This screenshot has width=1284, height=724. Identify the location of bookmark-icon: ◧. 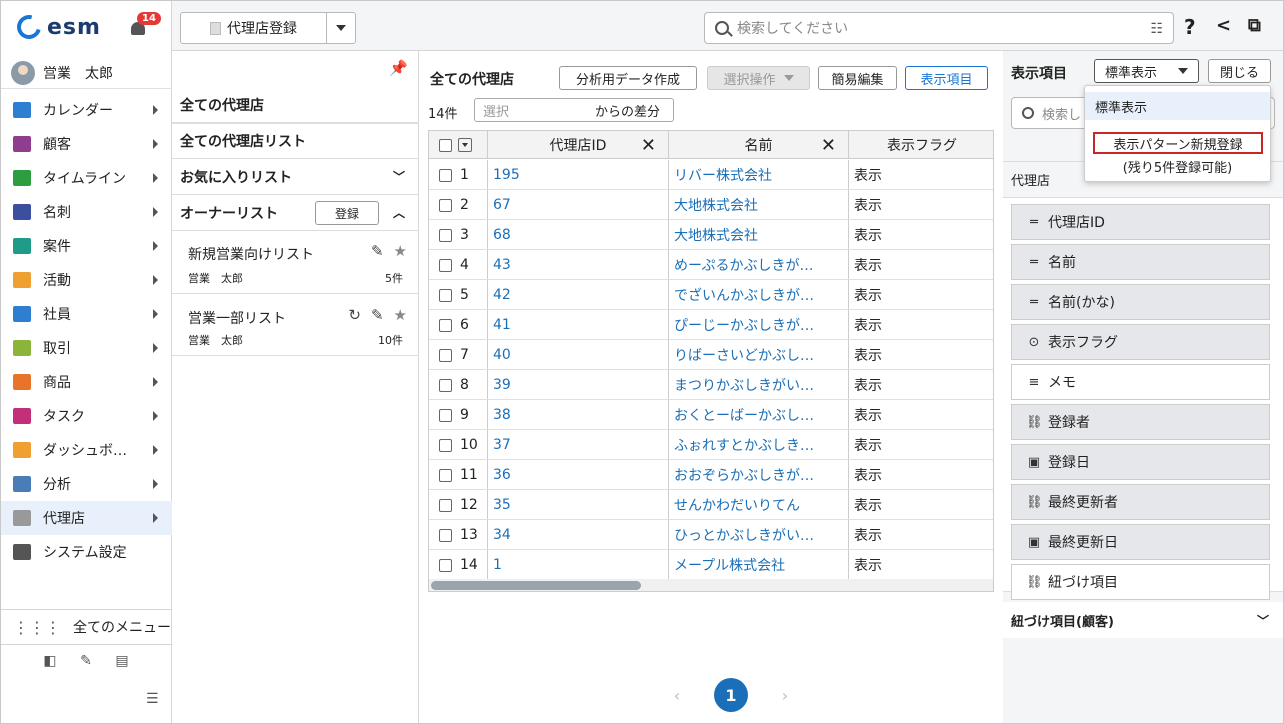
(50, 662).